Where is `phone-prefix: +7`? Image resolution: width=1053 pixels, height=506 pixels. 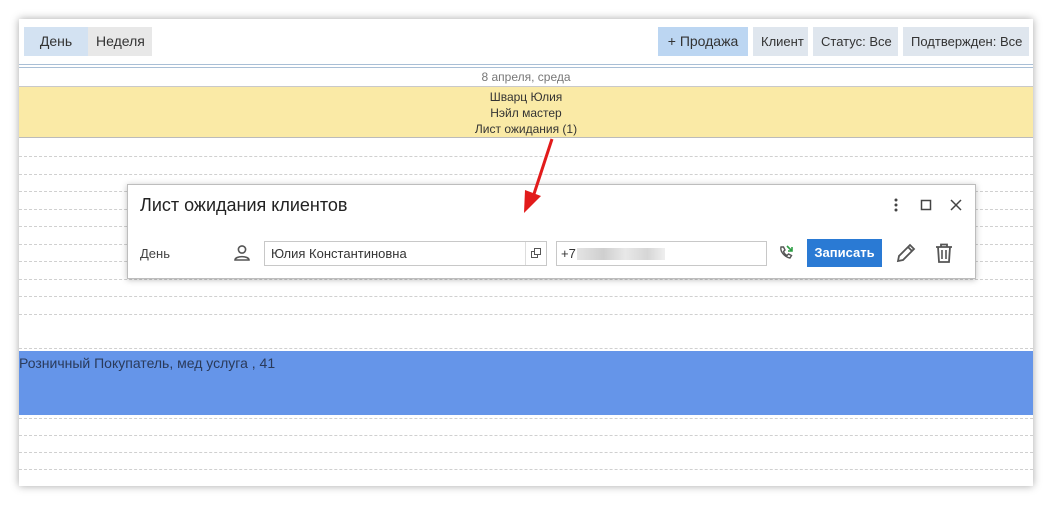
phone-prefix: +7 is located at coordinates (568, 253).